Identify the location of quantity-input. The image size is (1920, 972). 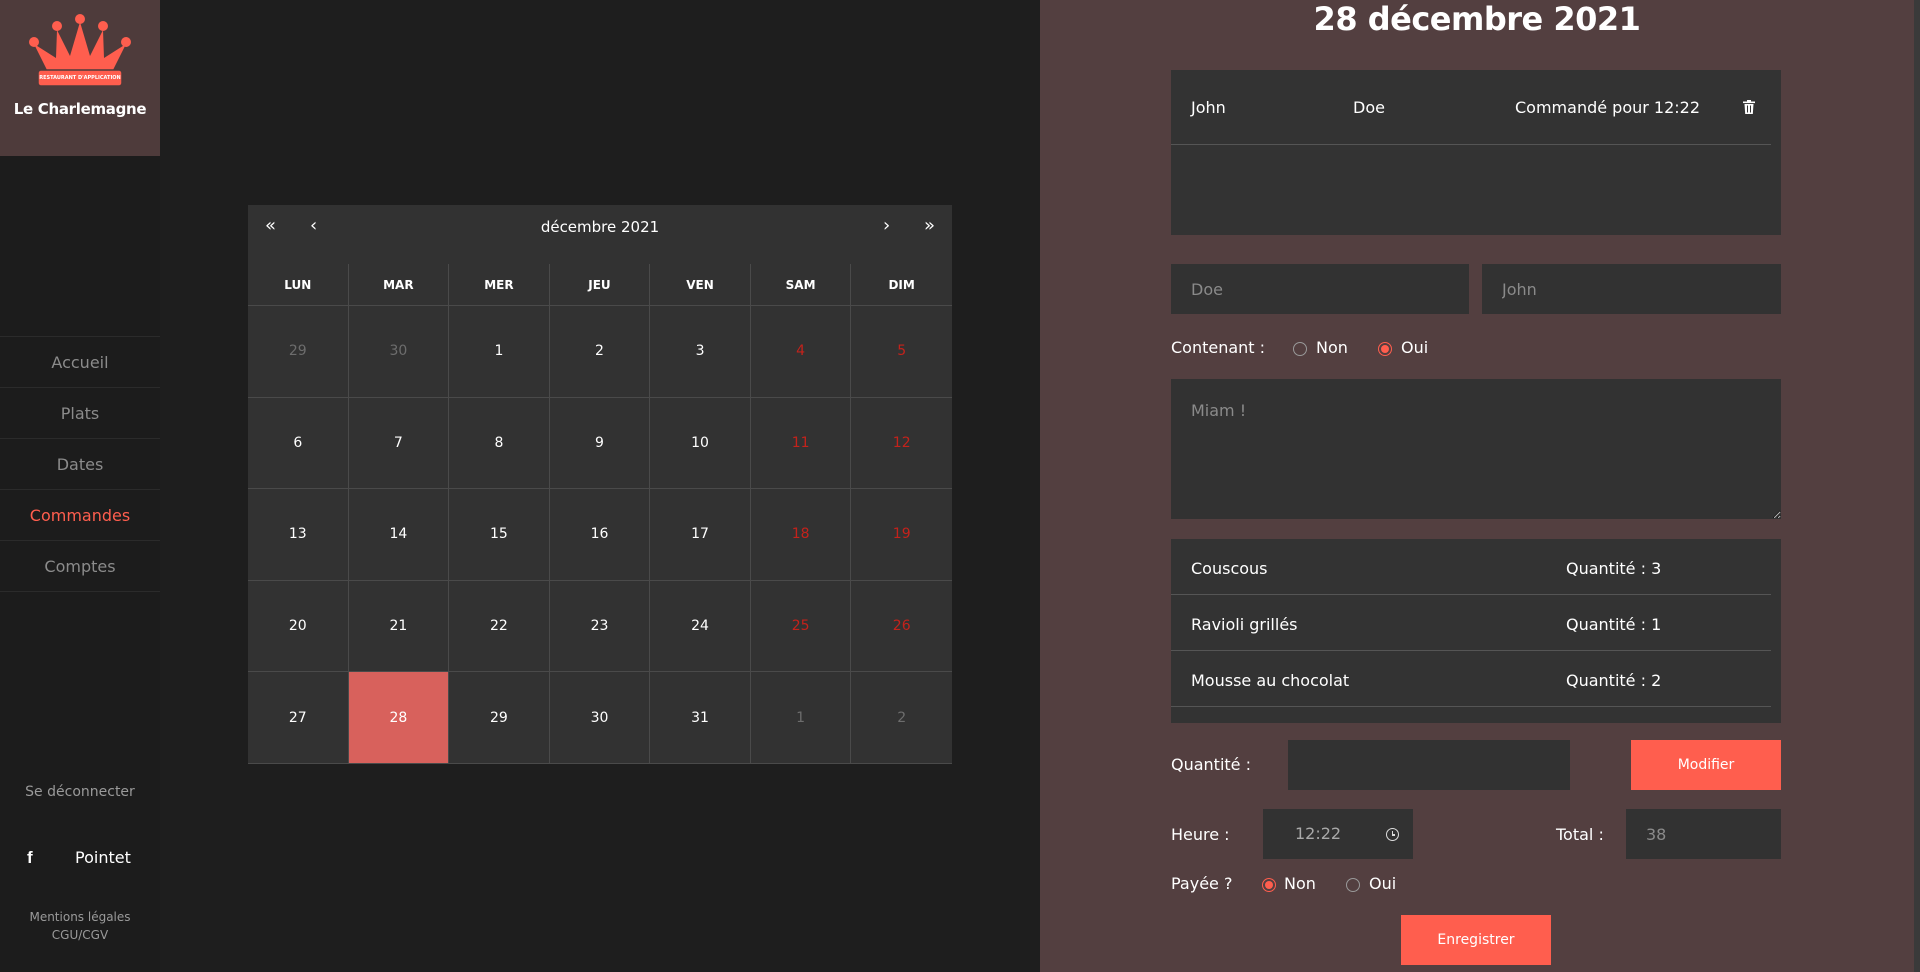
(1429, 765).